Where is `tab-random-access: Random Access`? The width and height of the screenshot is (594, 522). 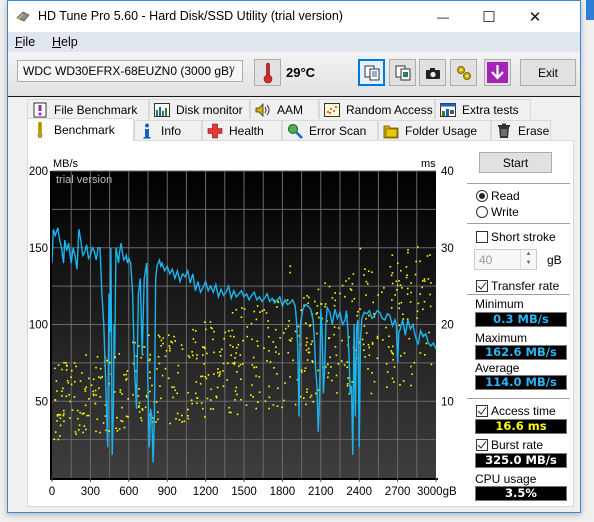
tab-random-access: Random Access is located at coordinates (377, 109).